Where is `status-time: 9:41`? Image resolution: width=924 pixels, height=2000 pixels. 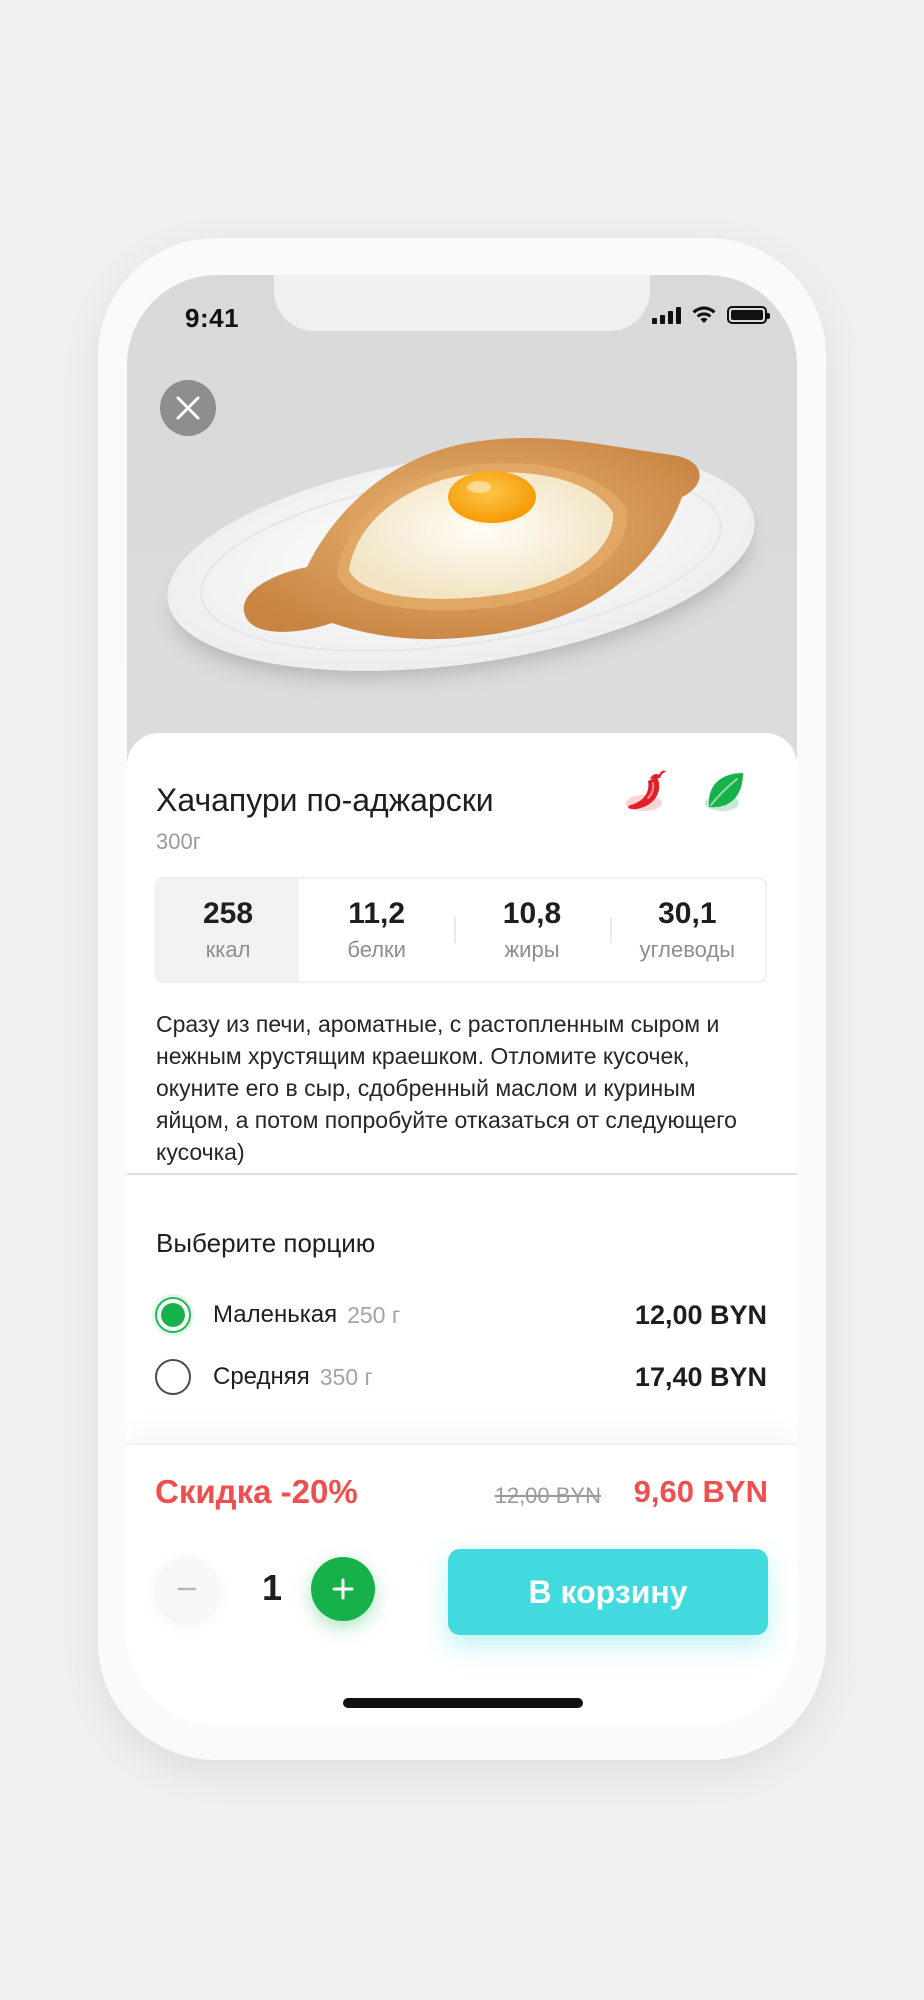
status-time: 9:41 is located at coordinates (212, 318).